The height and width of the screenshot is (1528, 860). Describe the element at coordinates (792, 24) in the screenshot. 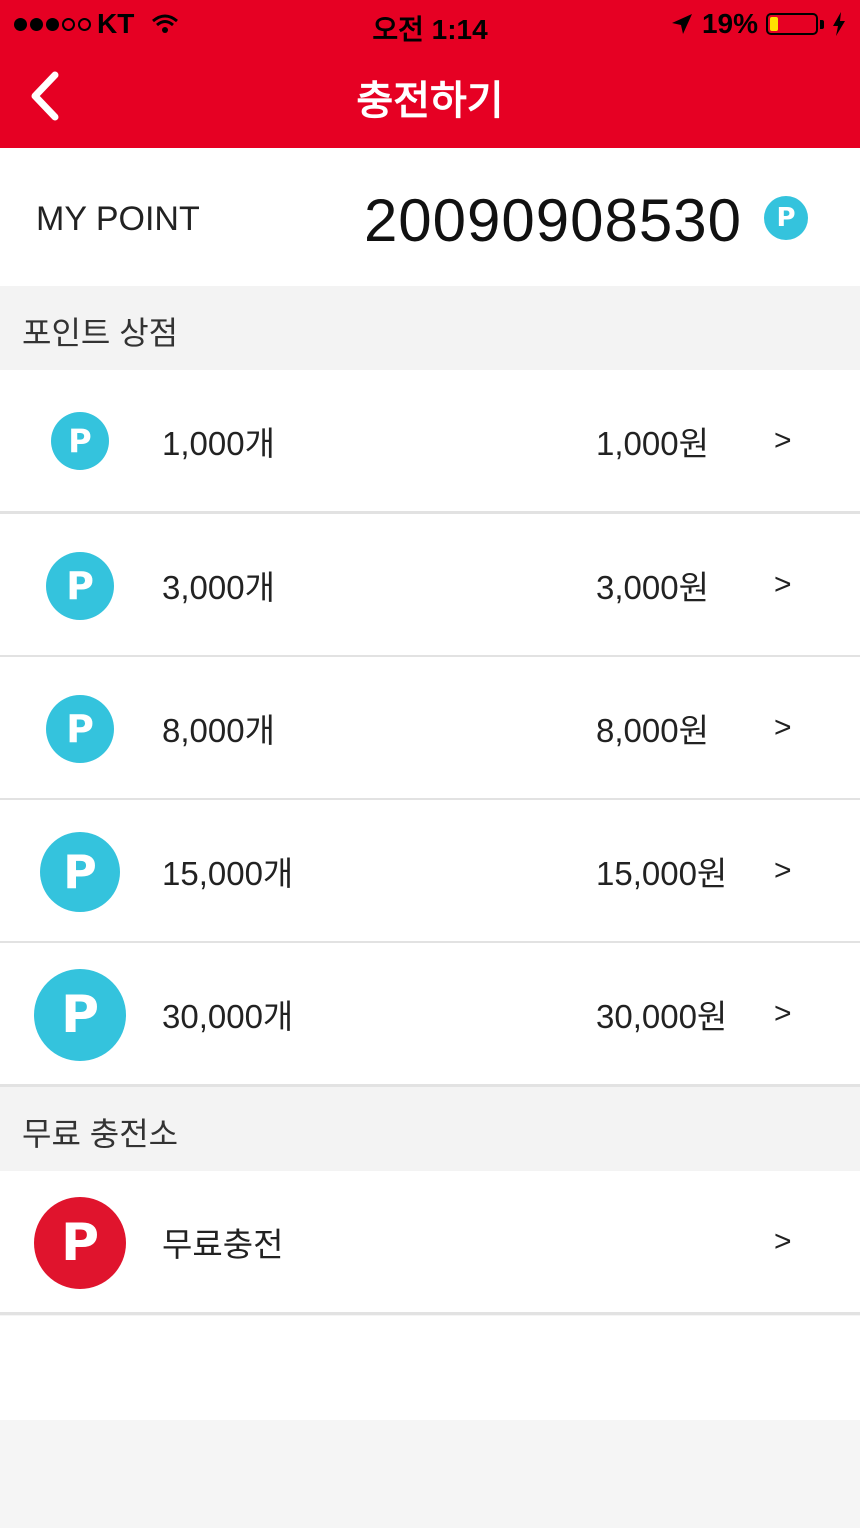

I see `battery-icon` at that location.